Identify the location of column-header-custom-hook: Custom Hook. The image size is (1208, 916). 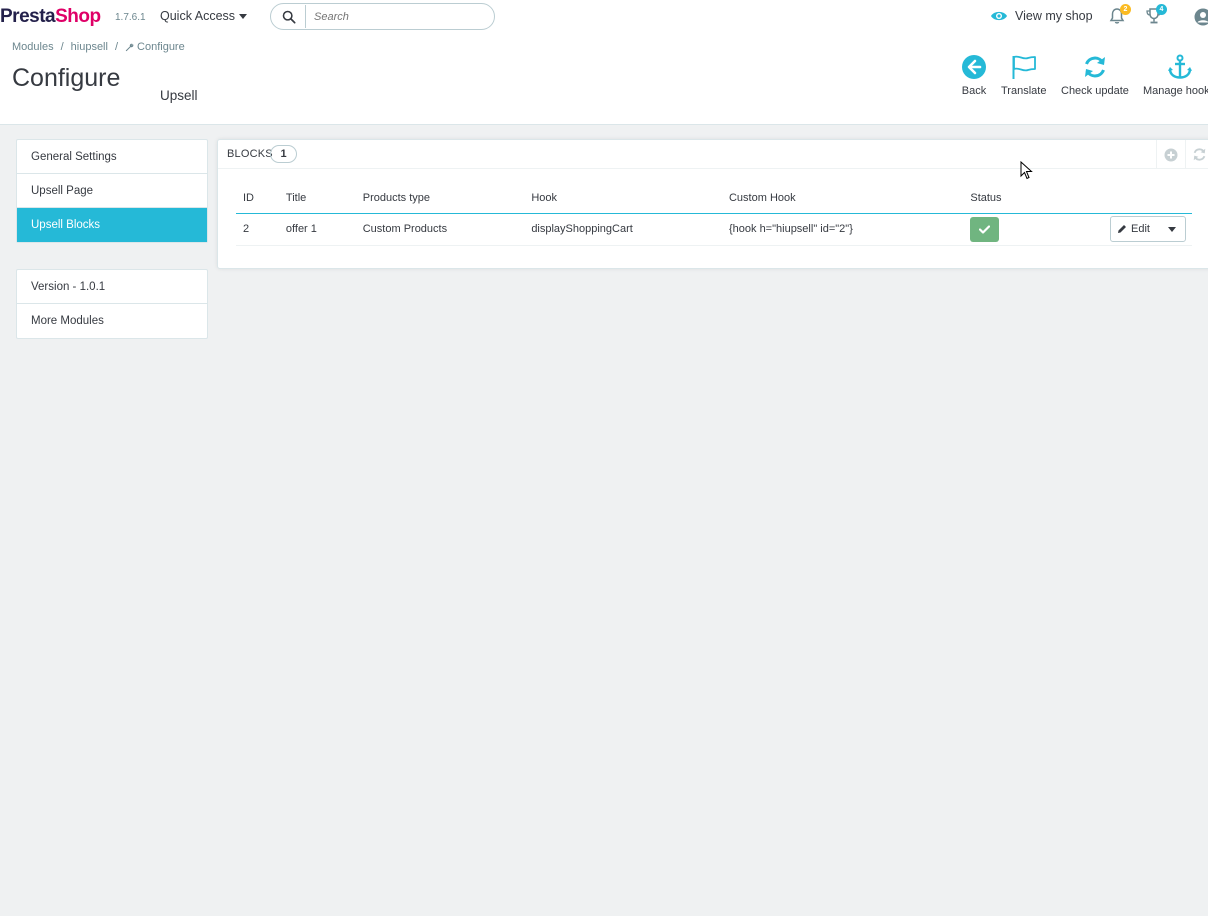
(842, 199).